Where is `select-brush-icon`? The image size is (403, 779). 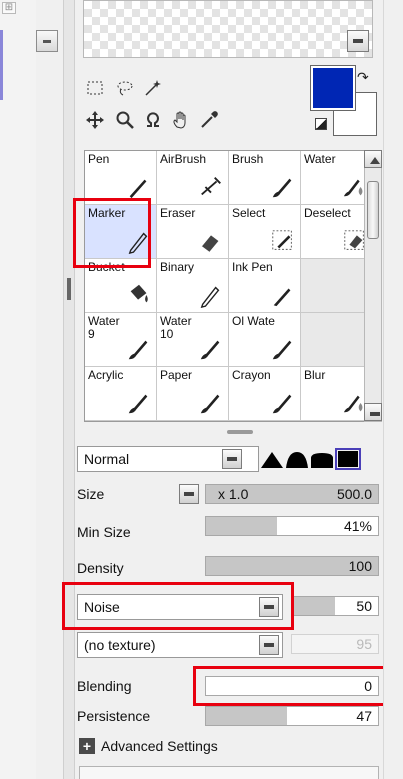 select-brush-icon is located at coordinates (282, 240).